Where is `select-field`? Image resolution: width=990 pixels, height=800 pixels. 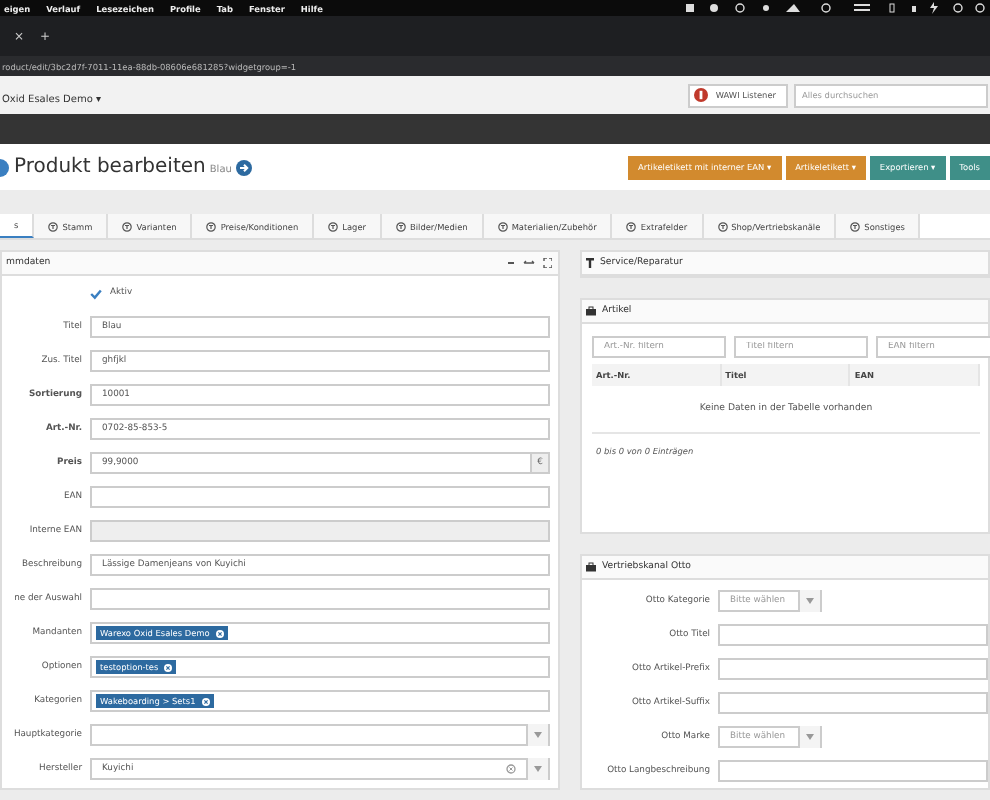 select-field is located at coordinates (320, 735).